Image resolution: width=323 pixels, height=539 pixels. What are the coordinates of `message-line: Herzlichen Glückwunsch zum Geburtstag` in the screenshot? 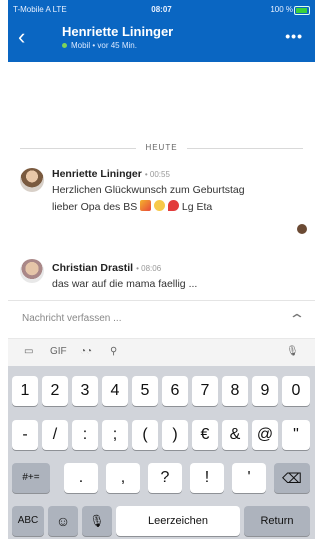 It's located at (148, 190).